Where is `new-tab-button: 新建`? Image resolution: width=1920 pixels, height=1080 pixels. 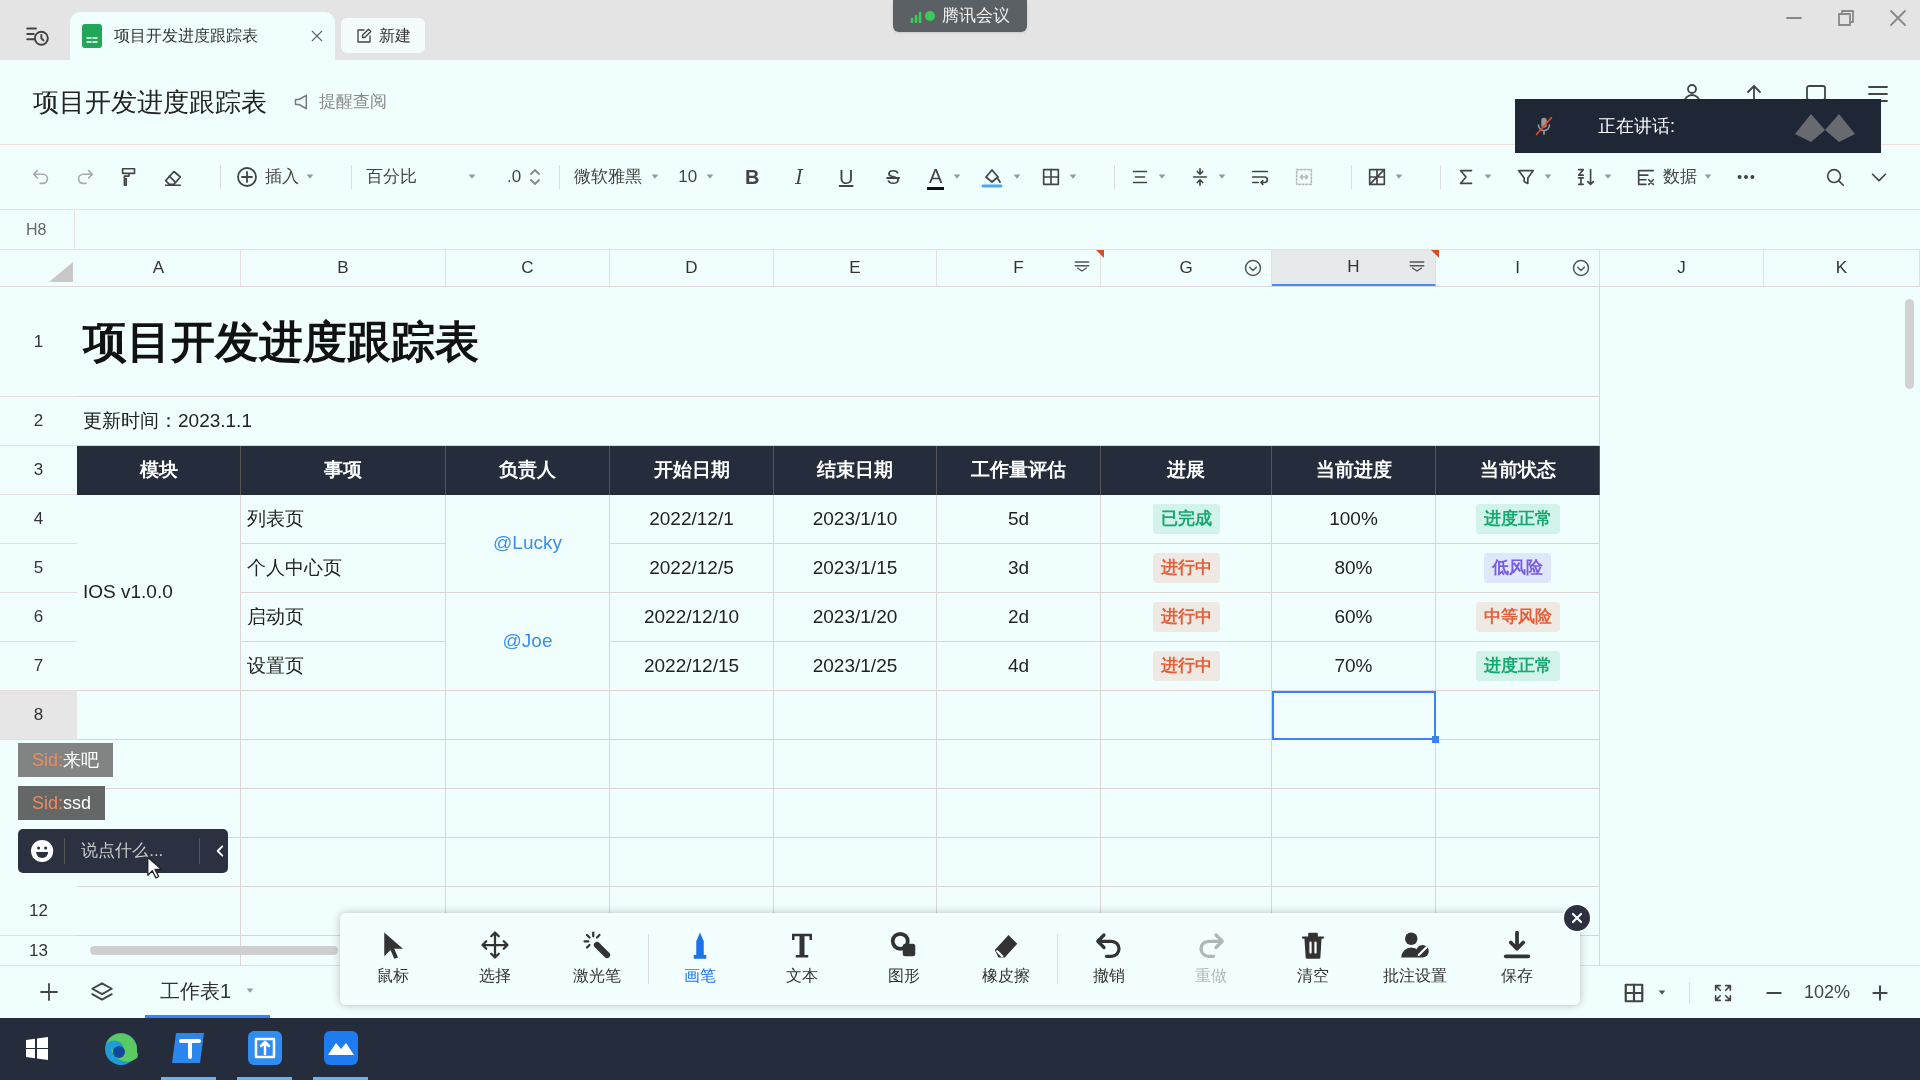
new-tab-button: 新建 is located at coordinates (383, 35).